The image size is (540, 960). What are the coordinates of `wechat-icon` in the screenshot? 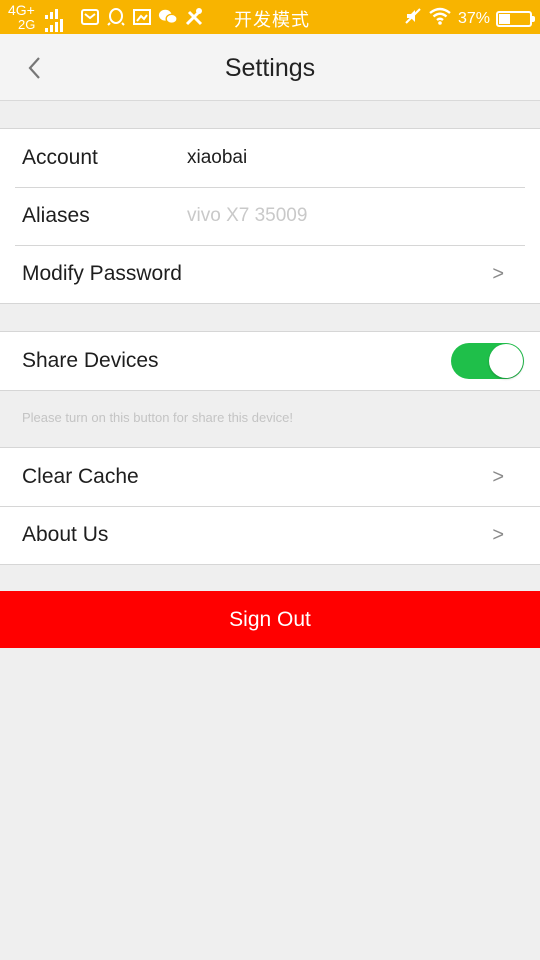 It's located at (168, 17).